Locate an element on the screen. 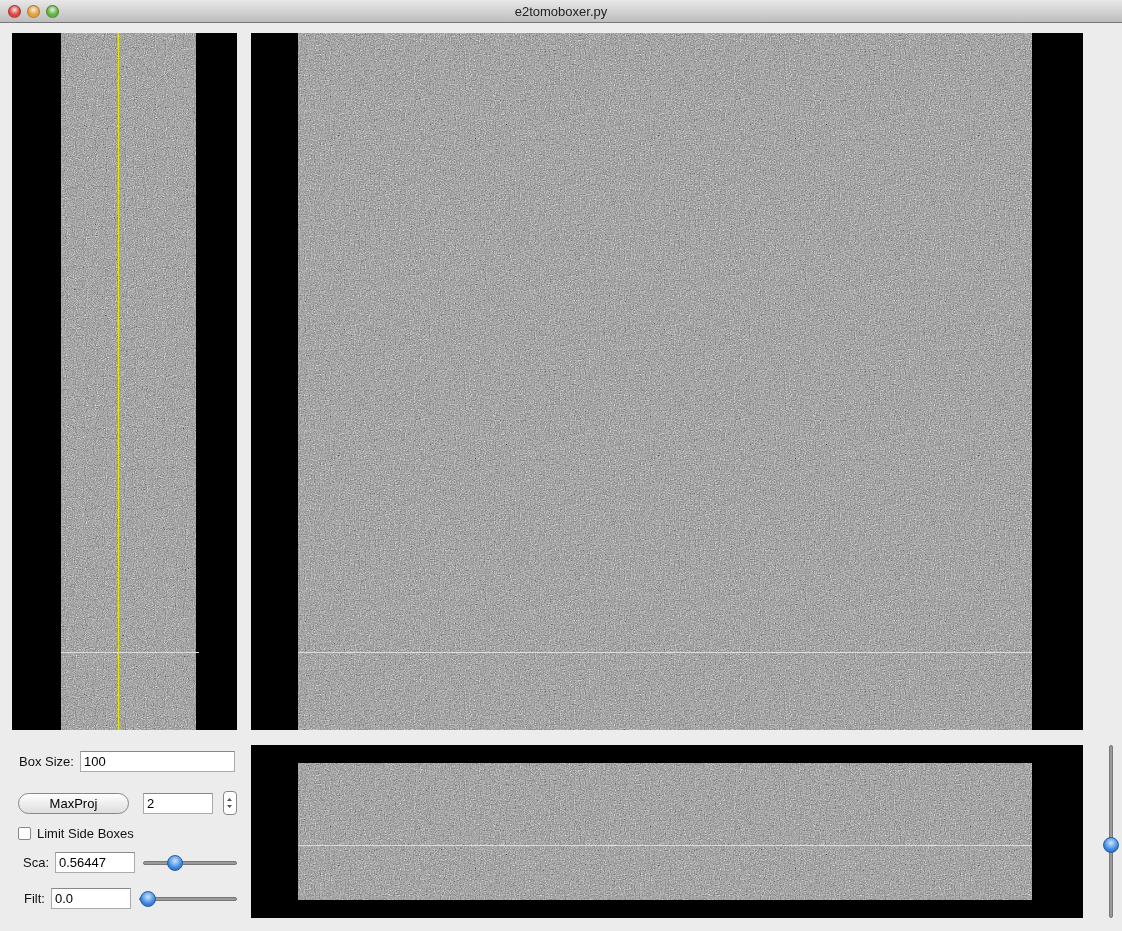 The width and height of the screenshot is (1122, 931). limit-side-boxes-label: Limit Side Boxes is located at coordinates (85, 833).